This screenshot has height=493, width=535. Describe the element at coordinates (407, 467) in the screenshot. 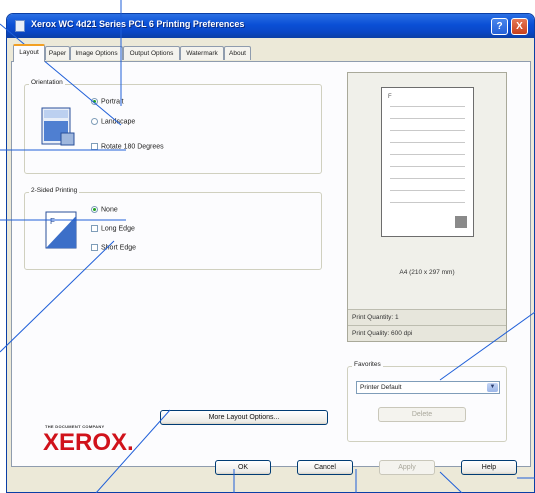

I see `apply-button: Apply` at that location.